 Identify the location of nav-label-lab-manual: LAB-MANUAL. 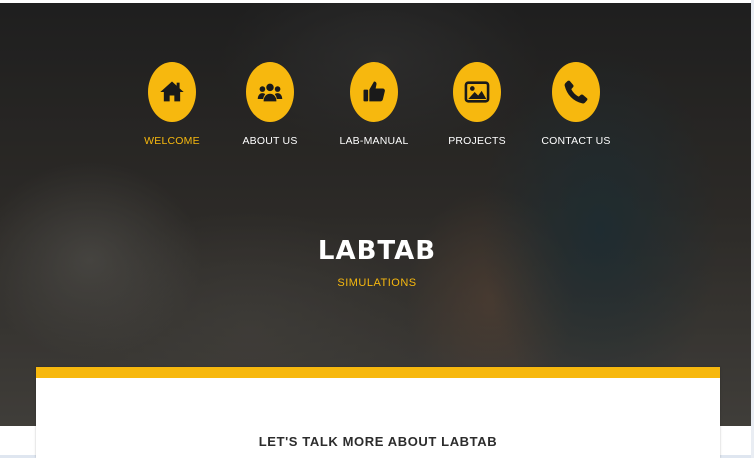
(374, 141).